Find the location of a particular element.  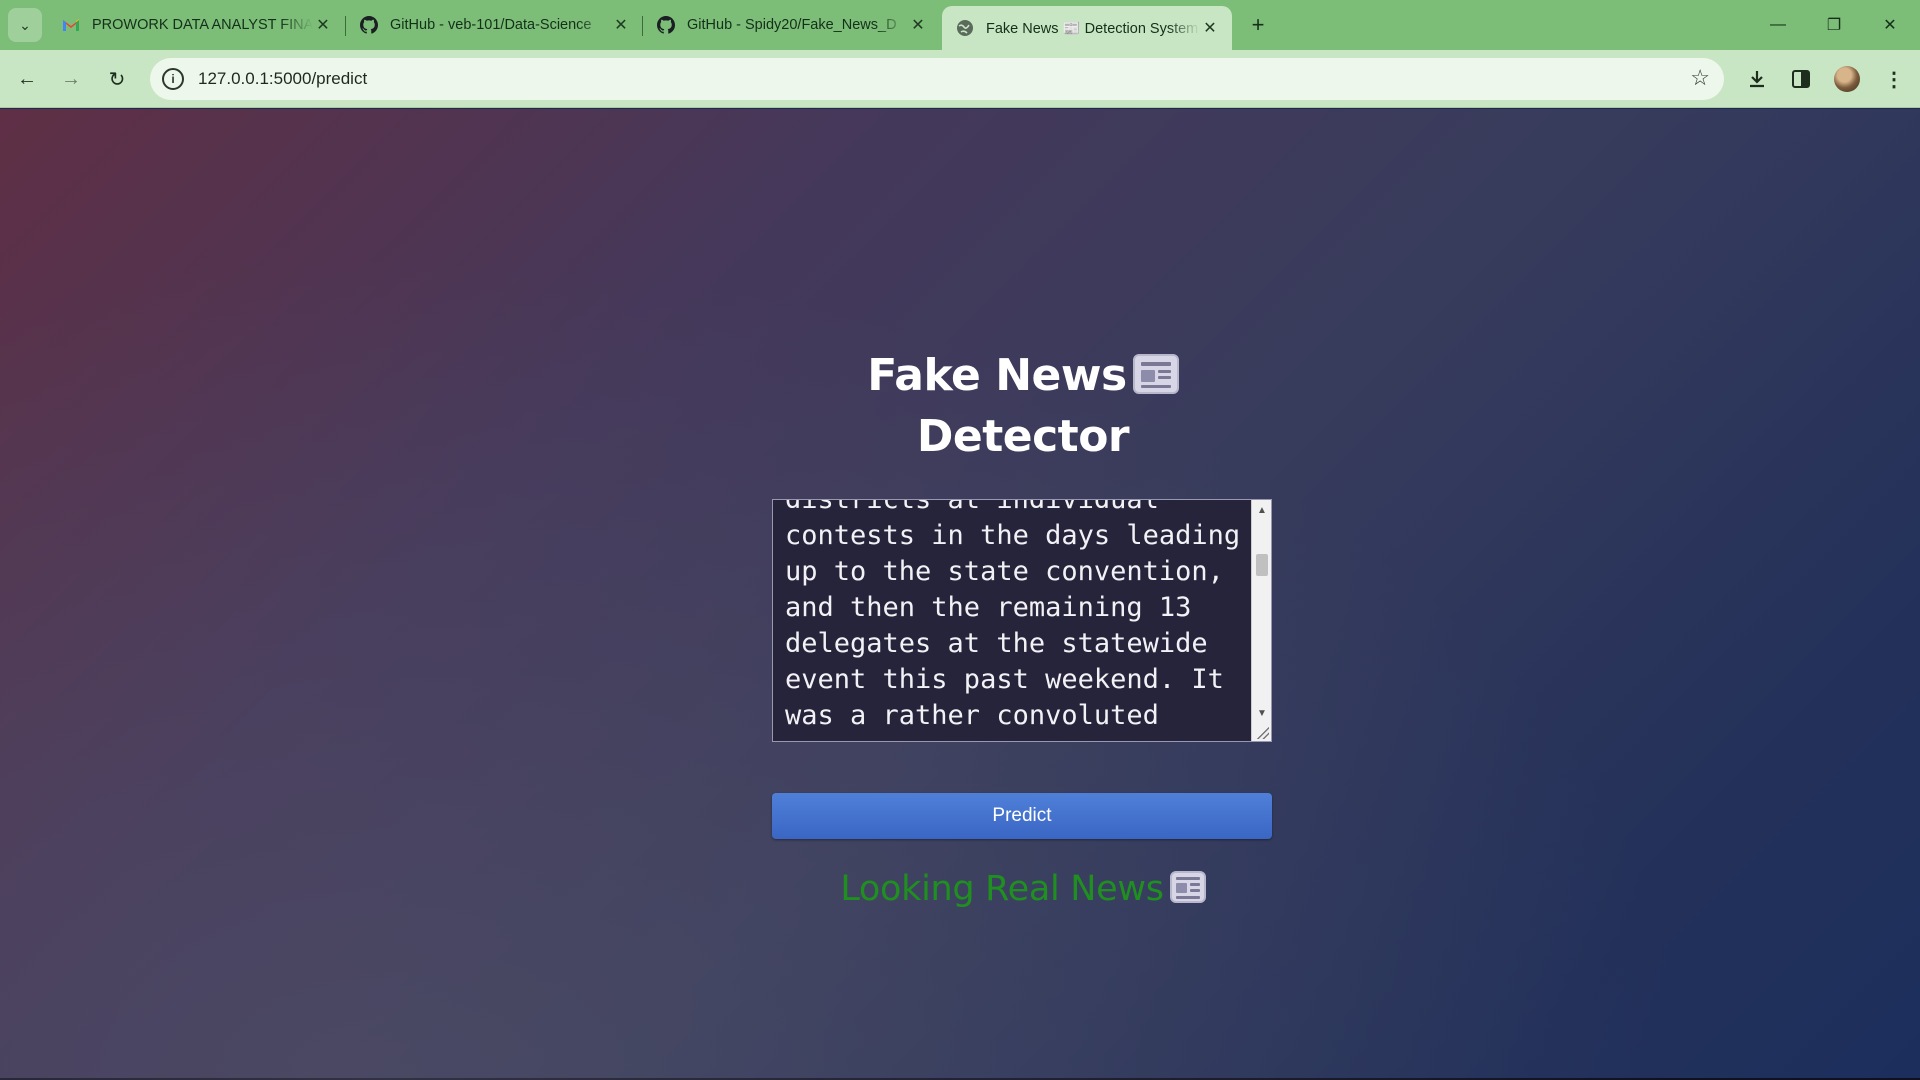

restore-icon: ❐ is located at coordinates (1834, 25).